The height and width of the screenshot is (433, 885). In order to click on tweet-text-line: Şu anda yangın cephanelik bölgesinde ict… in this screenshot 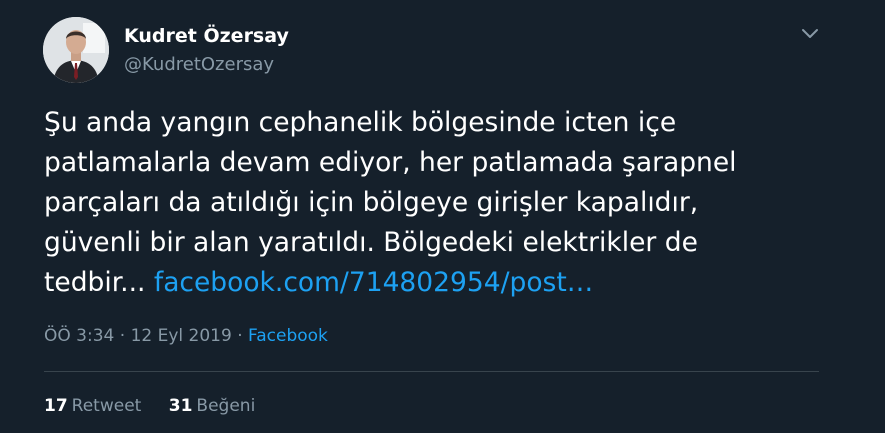, I will do `click(360, 122)`.